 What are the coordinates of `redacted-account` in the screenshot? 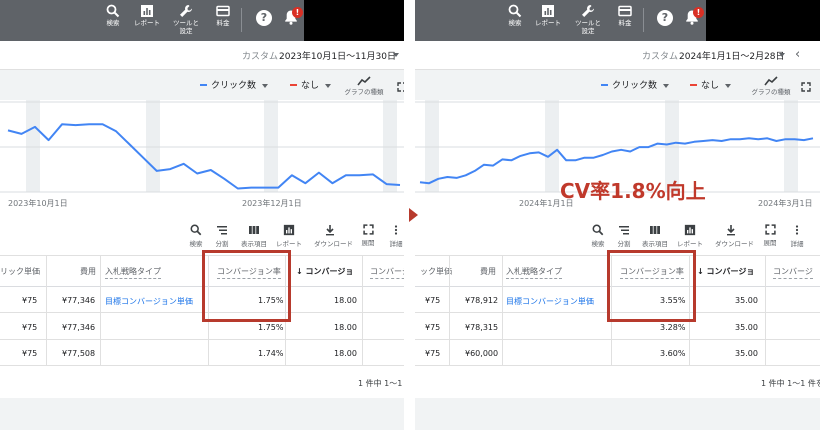 It's located at (763, 20).